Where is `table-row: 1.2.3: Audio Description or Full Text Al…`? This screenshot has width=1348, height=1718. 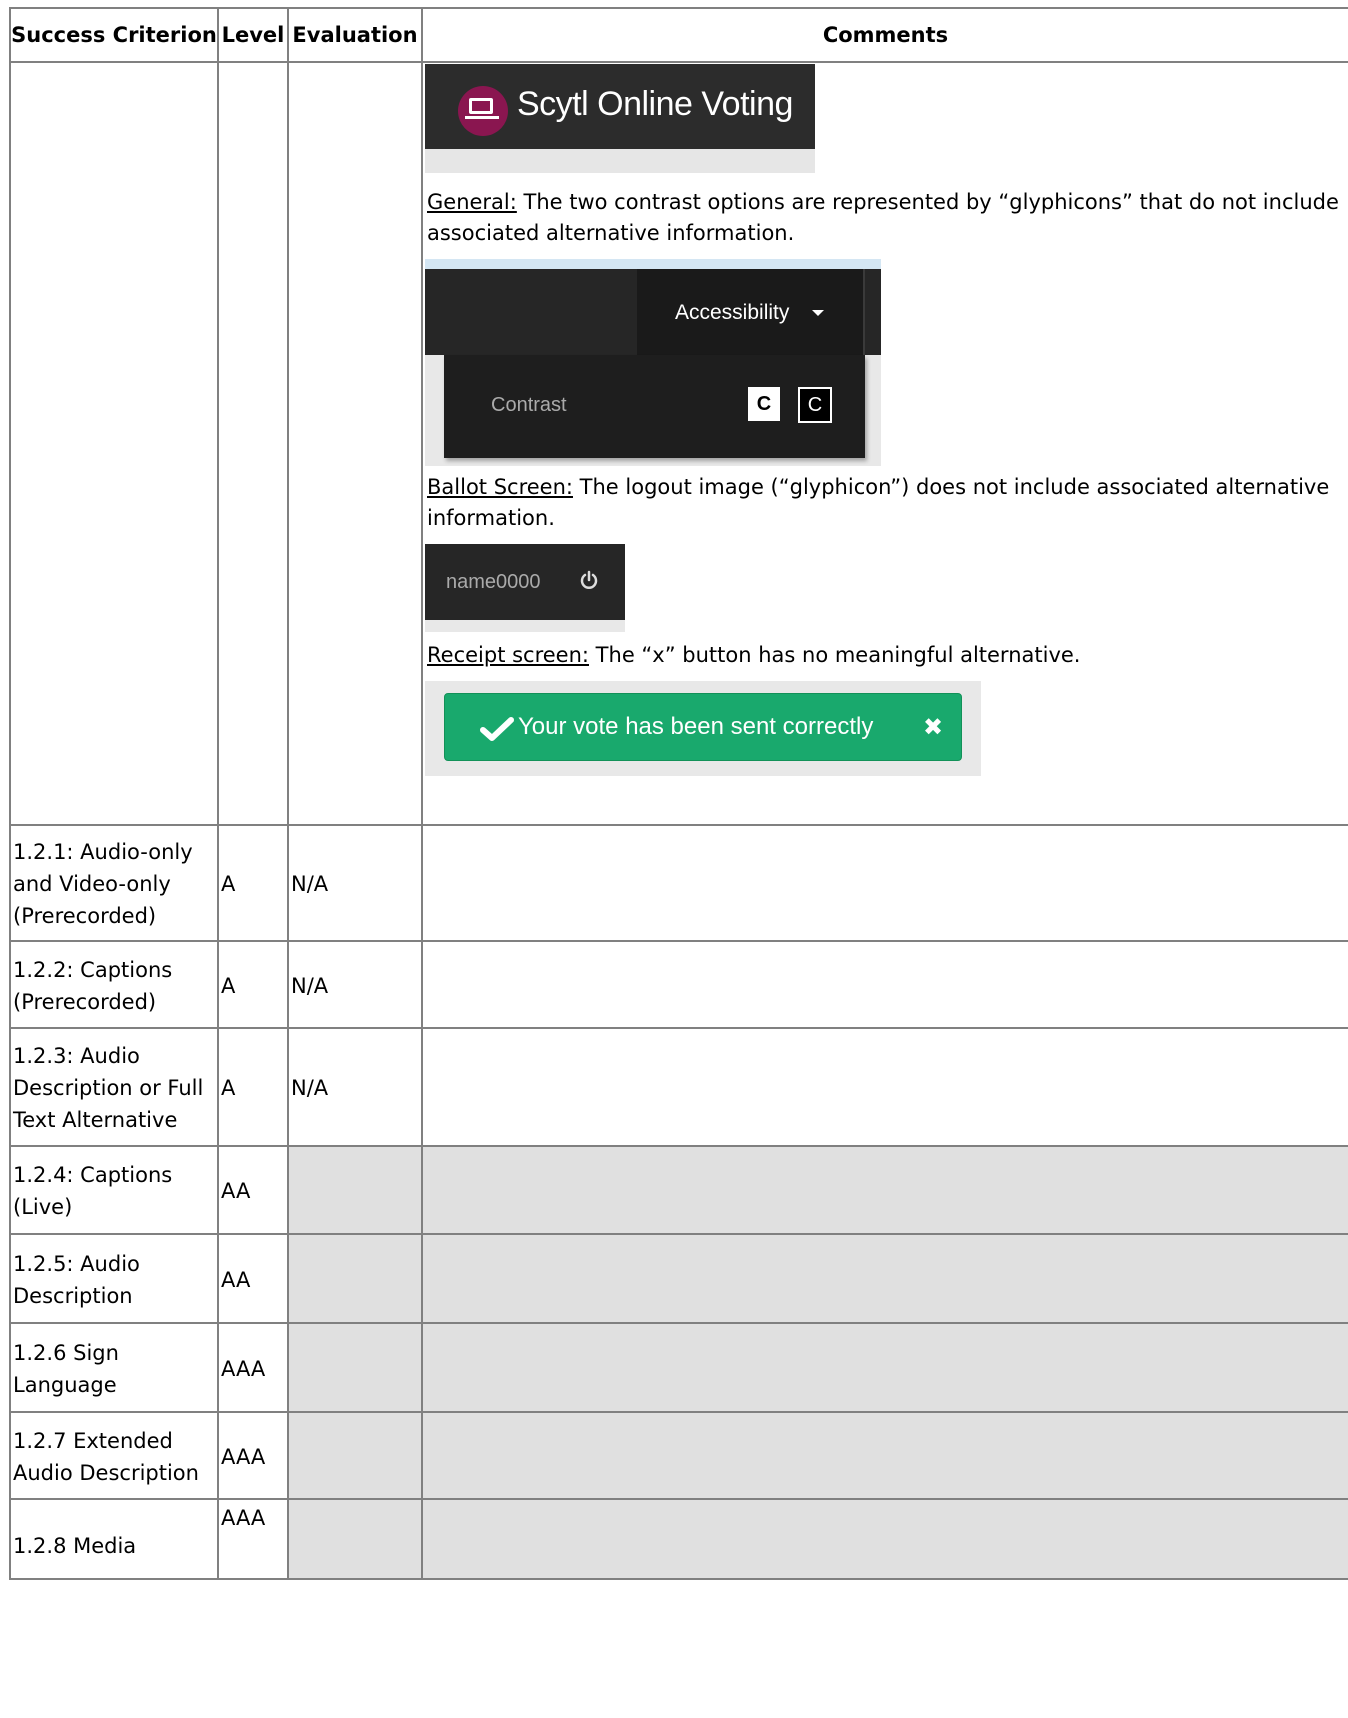
table-row: 1.2.3: Audio Description or Full Text Al… is located at coordinates (678, 1087).